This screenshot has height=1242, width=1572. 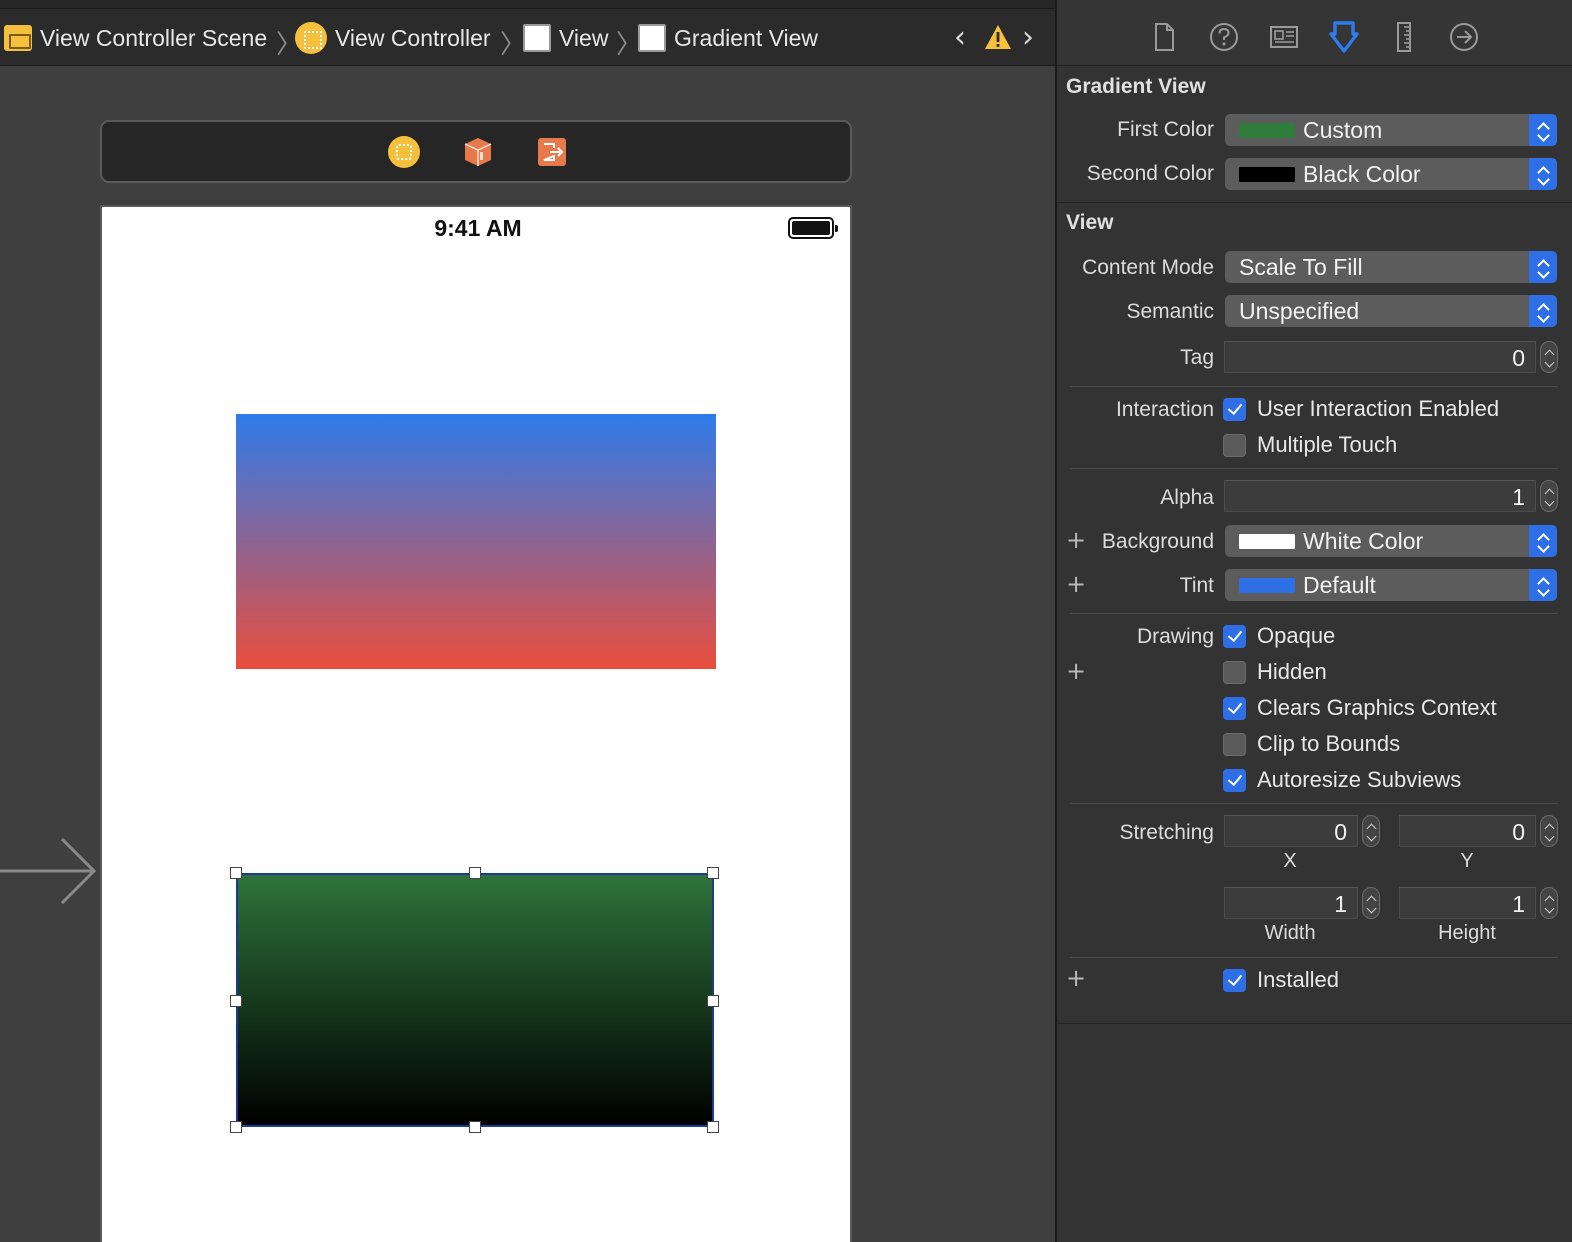 What do you see at coordinates (1028, 37) in the screenshot?
I see `next-issue-button: ›` at bounding box center [1028, 37].